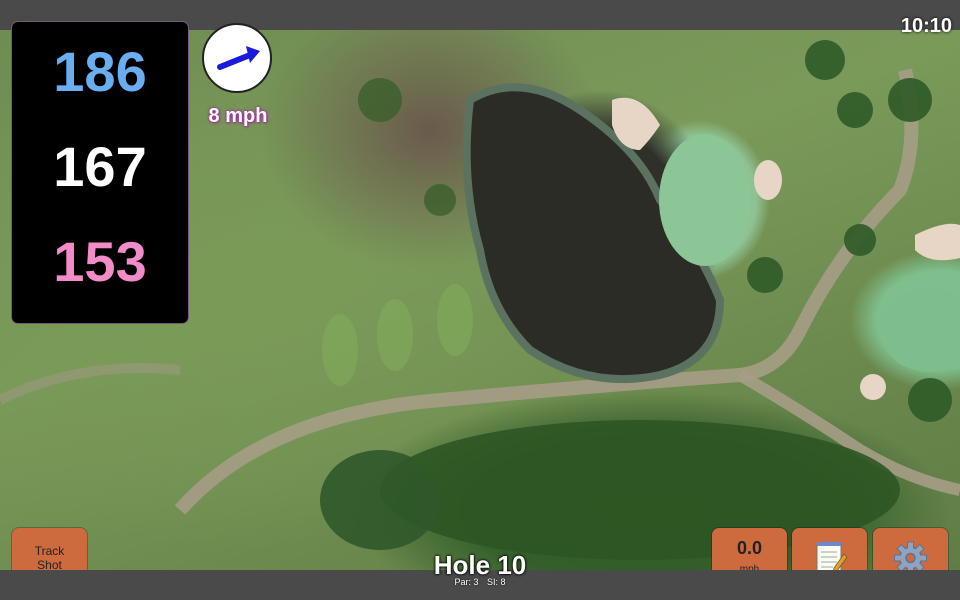 The width and height of the screenshot is (960, 600). I want to click on hole-title: Hole 10, so click(480, 565).